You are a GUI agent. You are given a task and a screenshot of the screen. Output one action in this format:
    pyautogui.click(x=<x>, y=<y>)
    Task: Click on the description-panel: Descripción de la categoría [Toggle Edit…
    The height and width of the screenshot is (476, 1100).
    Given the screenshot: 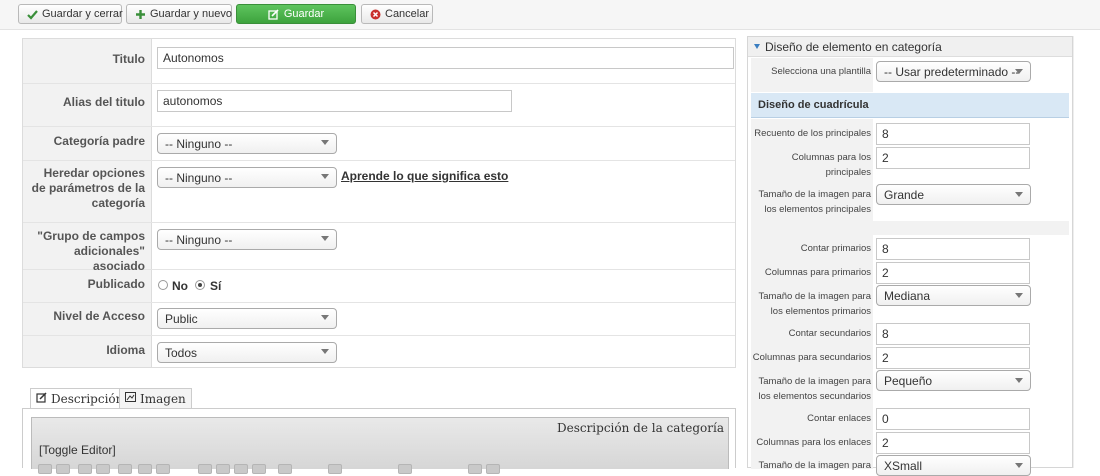 What is the action you would take?
    pyautogui.click(x=379, y=441)
    